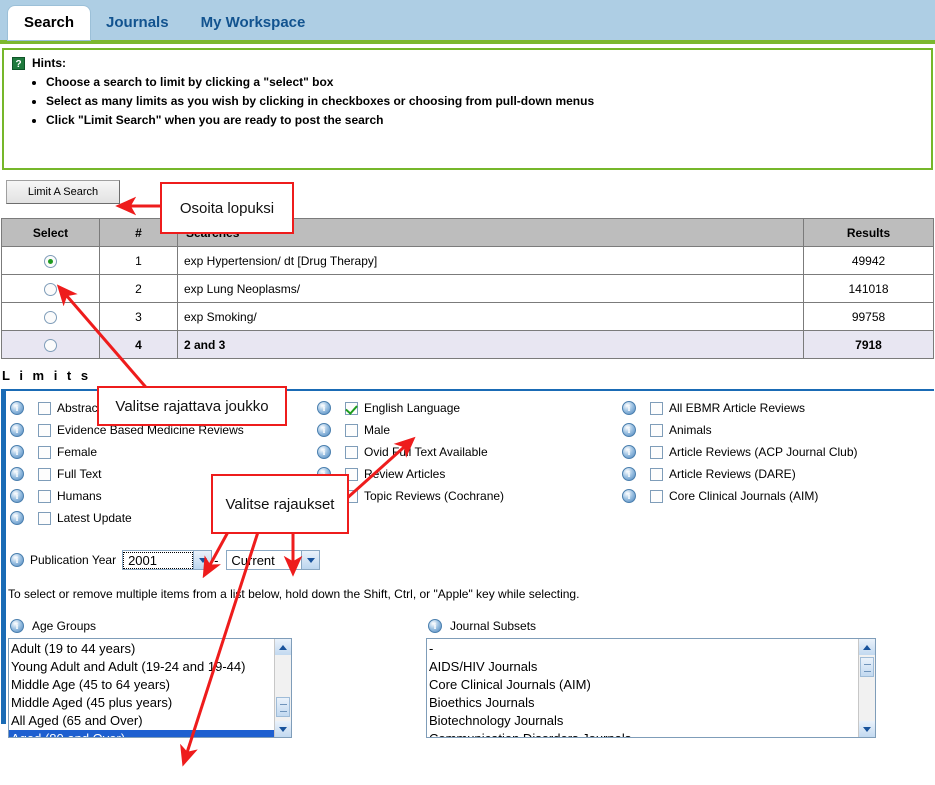 This screenshot has height=785, width=935. What do you see at coordinates (253, 23) in the screenshot?
I see `tab-my-workspace: My Workspace` at bounding box center [253, 23].